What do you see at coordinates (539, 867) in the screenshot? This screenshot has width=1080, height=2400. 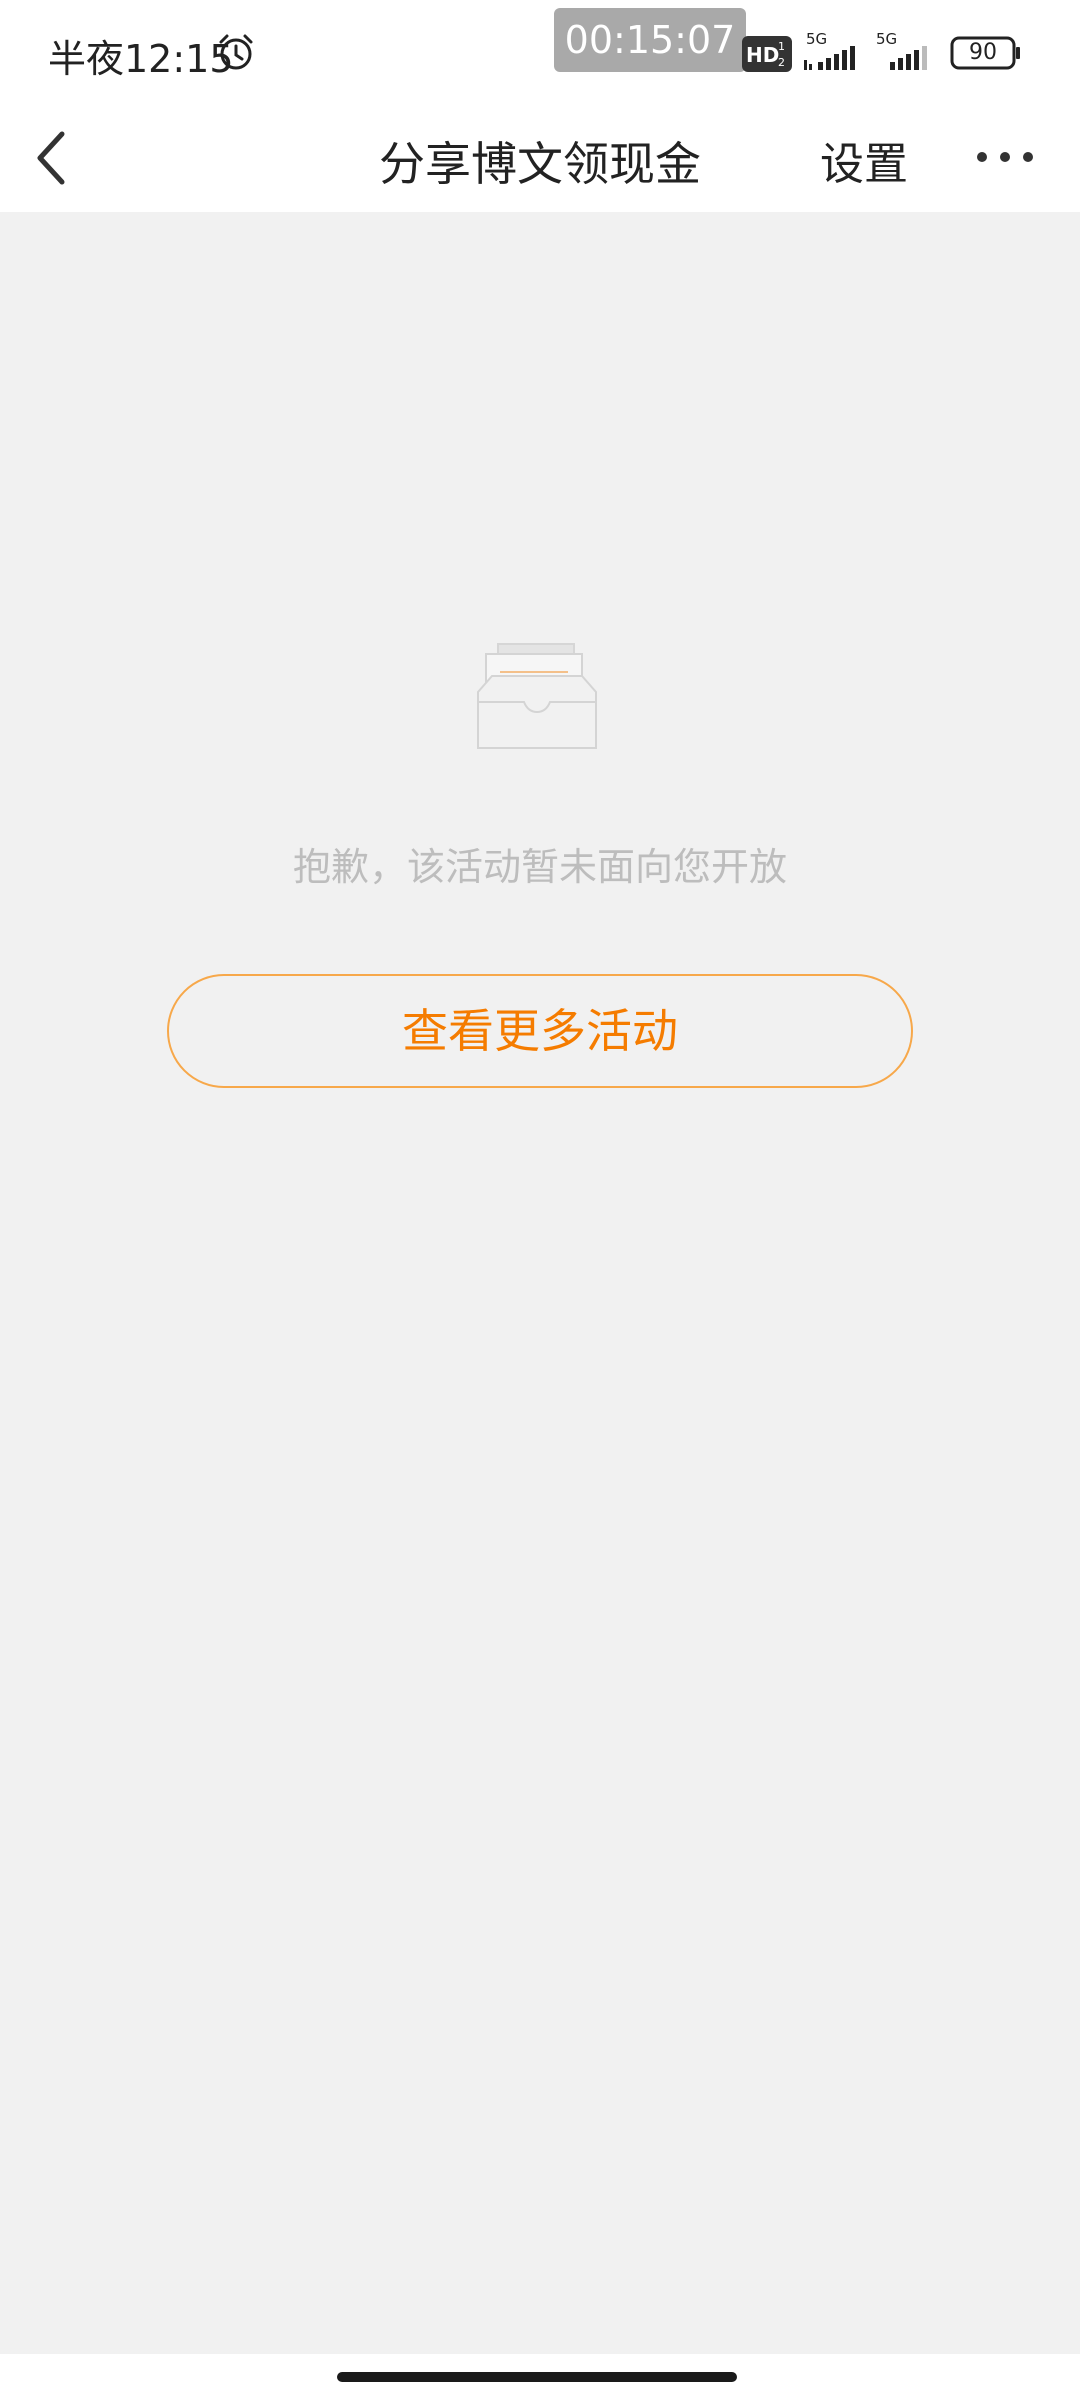 I see `empty-message: 抱歉，该活动暂未面向您开放` at bounding box center [539, 867].